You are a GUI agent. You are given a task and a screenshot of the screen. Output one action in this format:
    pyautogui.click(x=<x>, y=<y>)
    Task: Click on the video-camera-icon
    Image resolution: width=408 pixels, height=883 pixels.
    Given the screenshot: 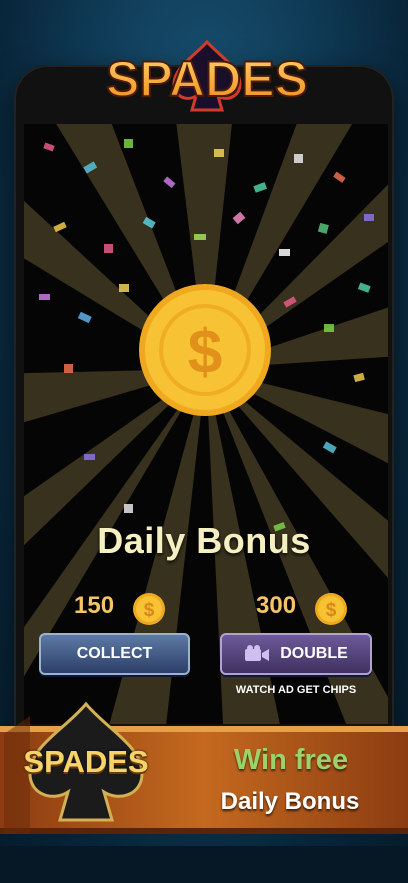 What is the action you would take?
    pyautogui.click(x=257, y=653)
    